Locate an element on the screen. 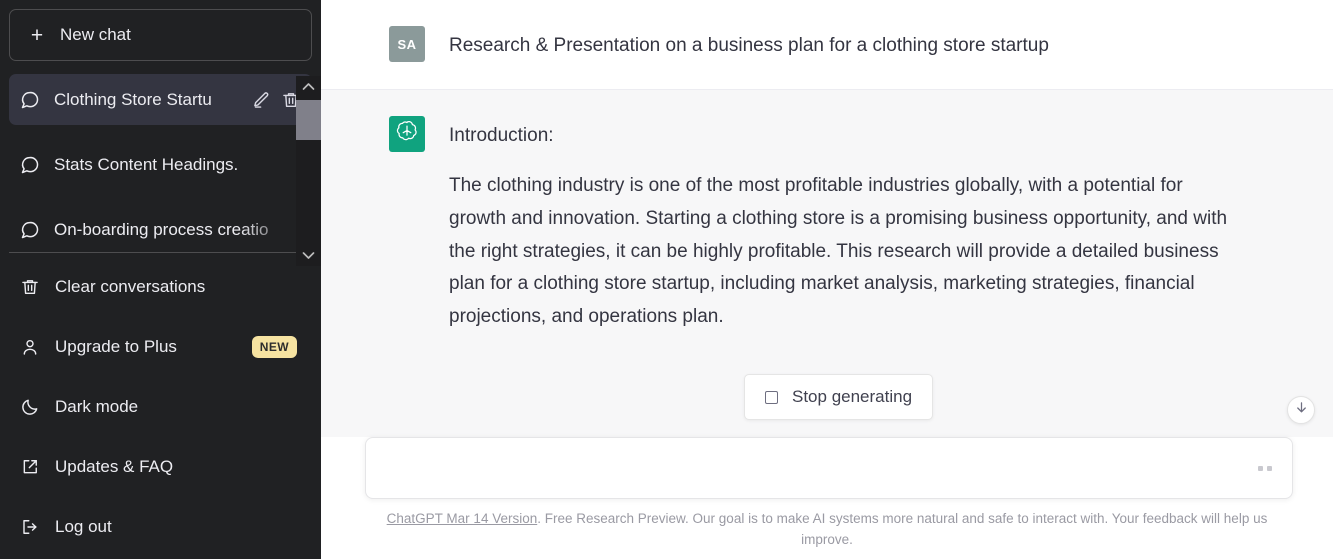 The image size is (1333, 559). sidebar-item-upgrade-to-plus: Upgrade to Plus NEW is located at coordinates (160, 347).